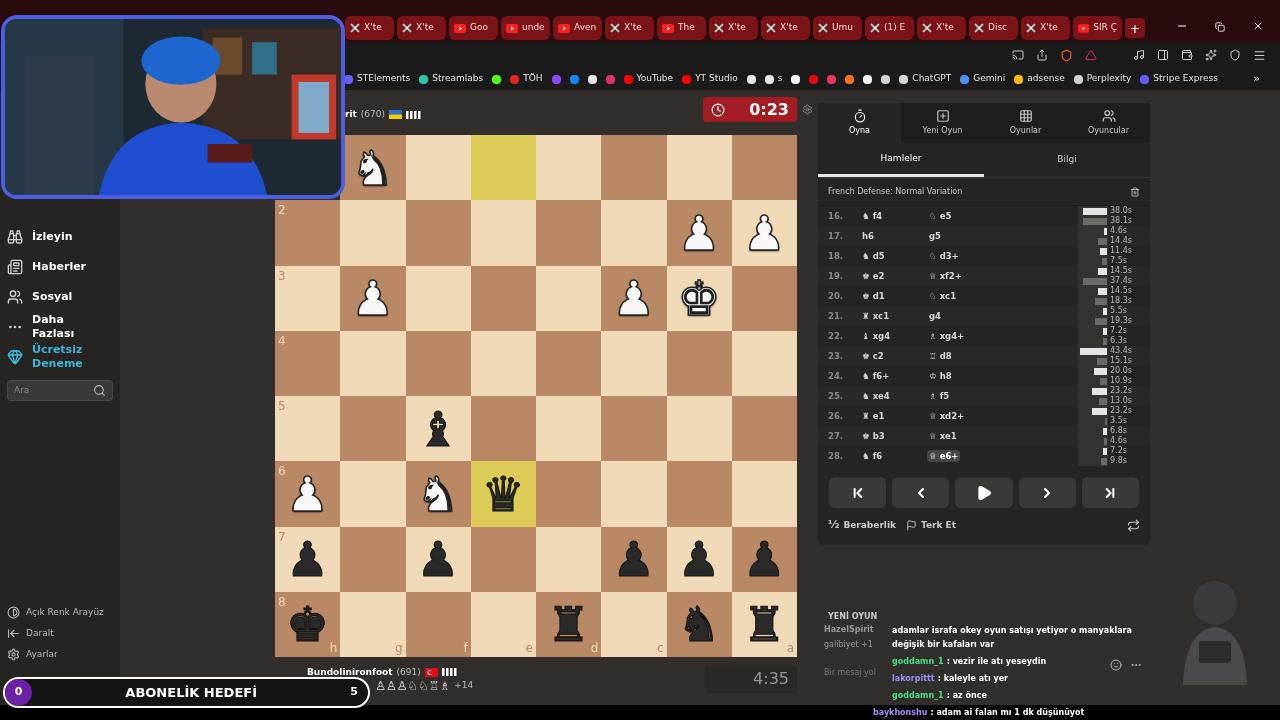 The width and height of the screenshot is (1280, 720). I want to click on chess-piece: ♛, so click(503, 493).